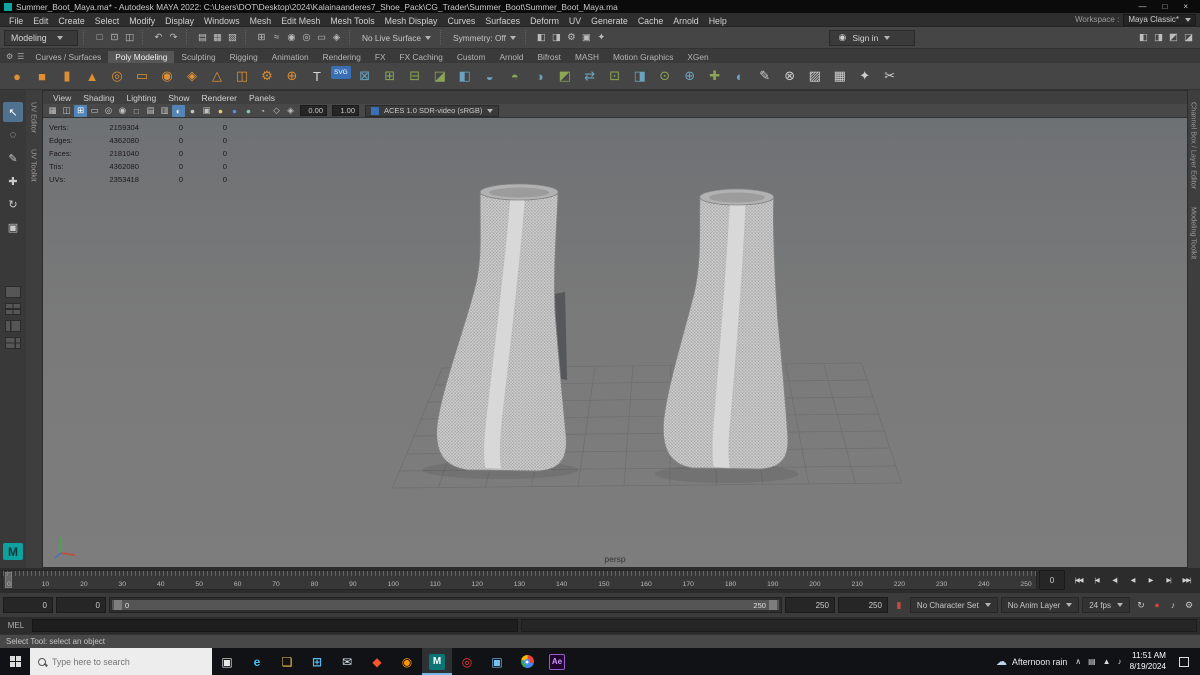  What do you see at coordinates (15, 661) in the screenshot?
I see `start-button` at bounding box center [15, 661].